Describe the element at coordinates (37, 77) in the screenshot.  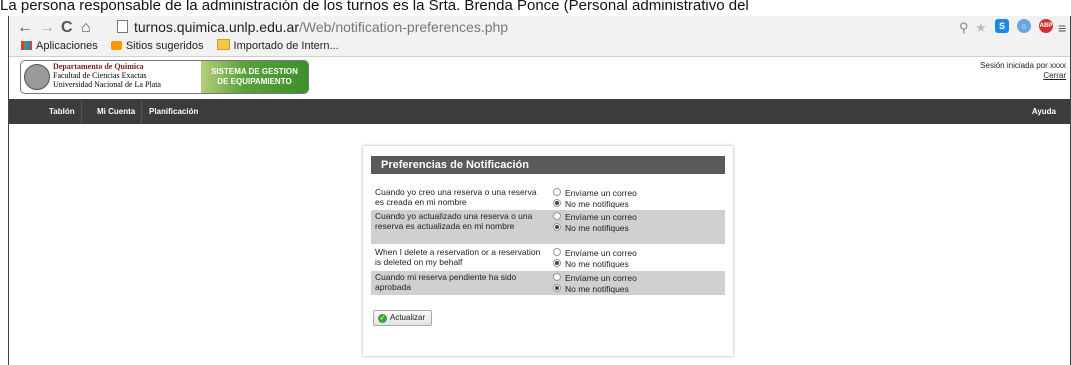
I see `university-seal-icon` at that location.